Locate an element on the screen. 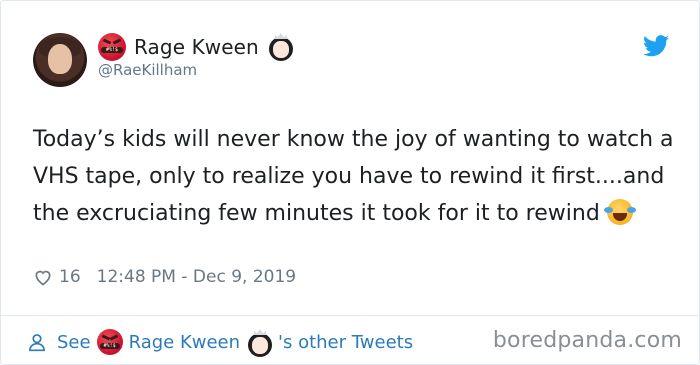 Image resolution: width=700 pixels, height=365 pixels. author-display-name: Rage Kween is located at coordinates (196, 47).